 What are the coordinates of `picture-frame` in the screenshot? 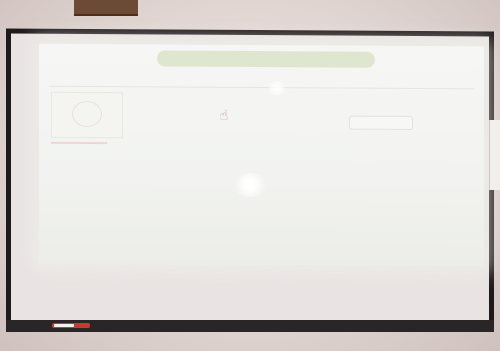 It's located at (106, 8).